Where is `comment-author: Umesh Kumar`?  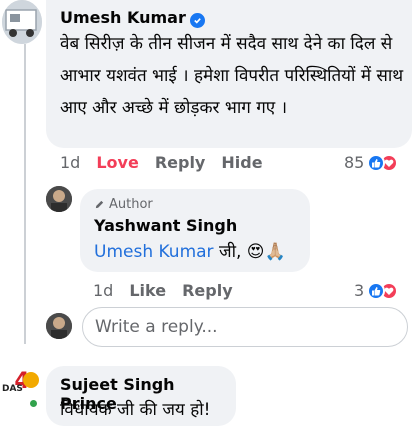
comment-author: Umesh Kumar is located at coordinates (123, 17).